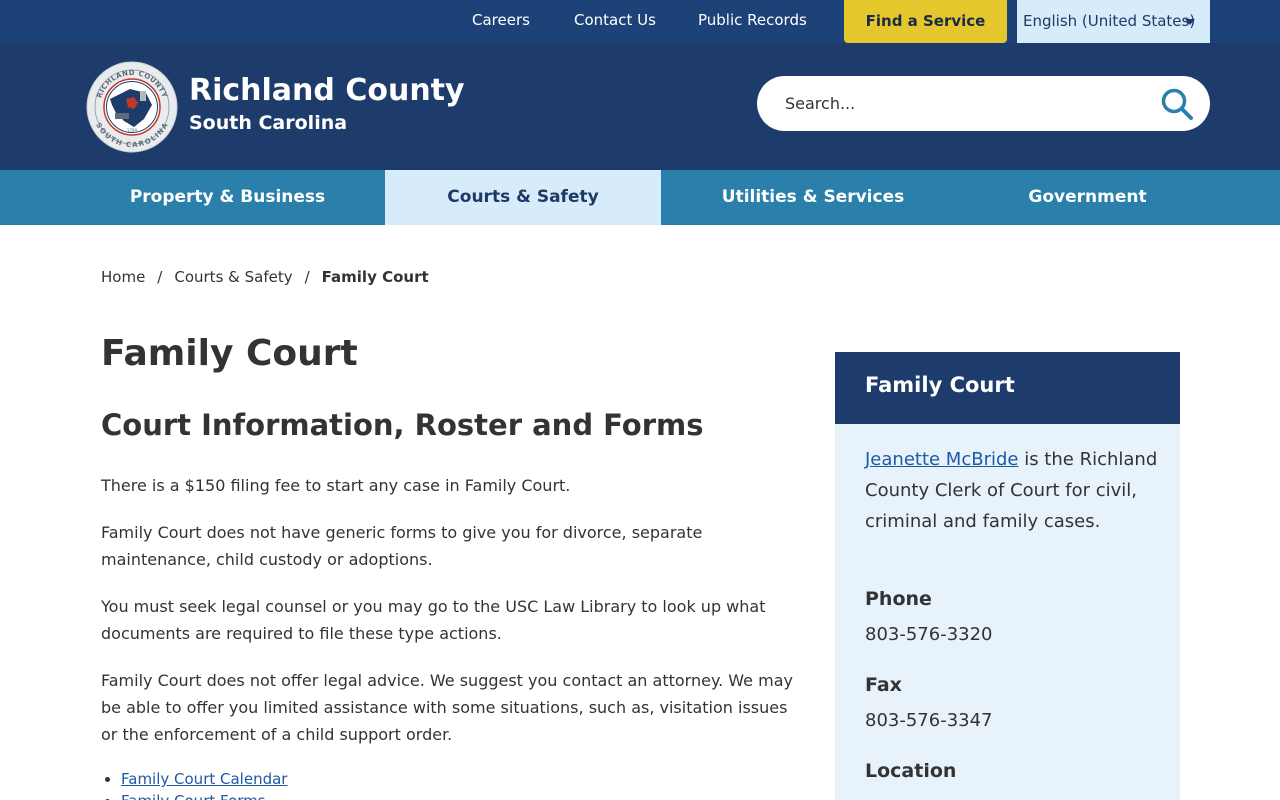 Image resolution: width=1280 pixels, height=800 pixels. I want to click on breadcrumb: Home / Courts & Safety / Family Court, so click(265, 277).